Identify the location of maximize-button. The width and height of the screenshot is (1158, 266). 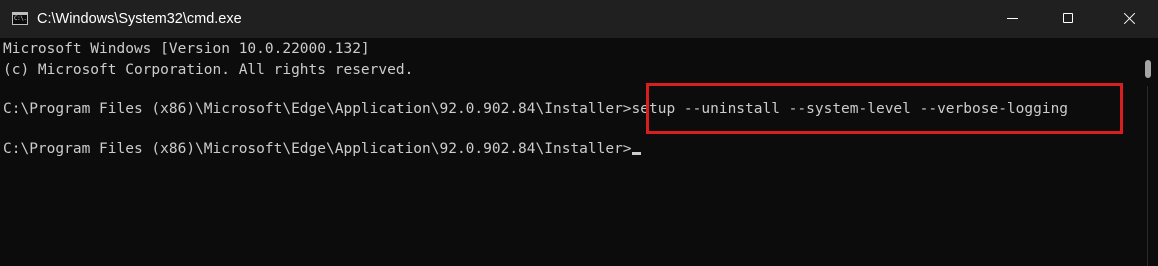
(1069, 19).